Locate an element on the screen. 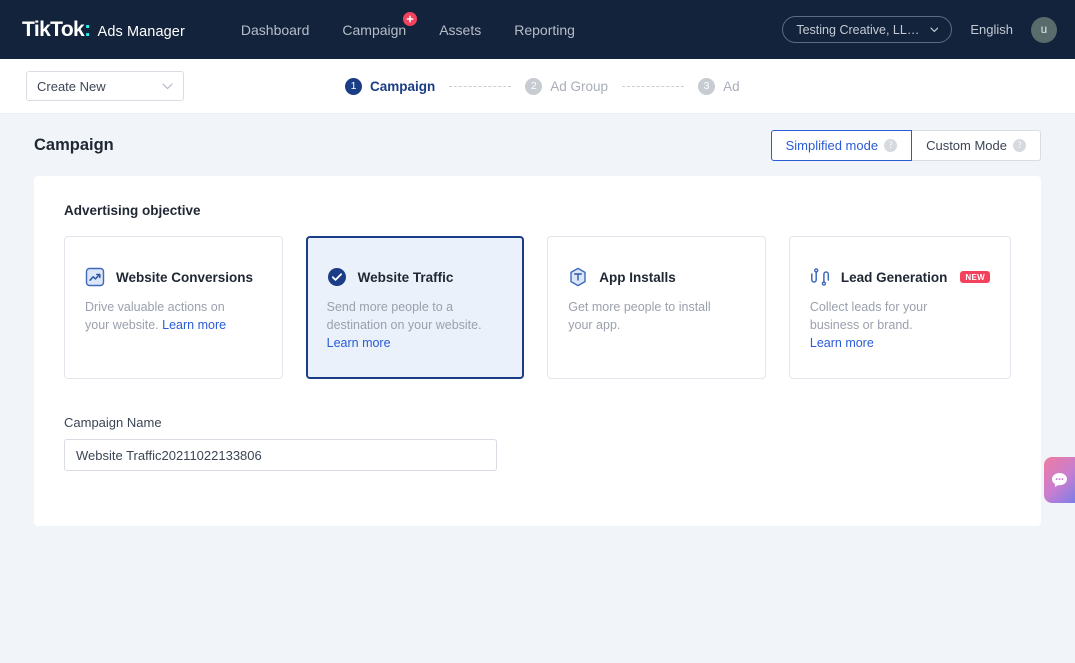  brand-logo: TikTok: Ads Manager is located at coordinates (103, 30).